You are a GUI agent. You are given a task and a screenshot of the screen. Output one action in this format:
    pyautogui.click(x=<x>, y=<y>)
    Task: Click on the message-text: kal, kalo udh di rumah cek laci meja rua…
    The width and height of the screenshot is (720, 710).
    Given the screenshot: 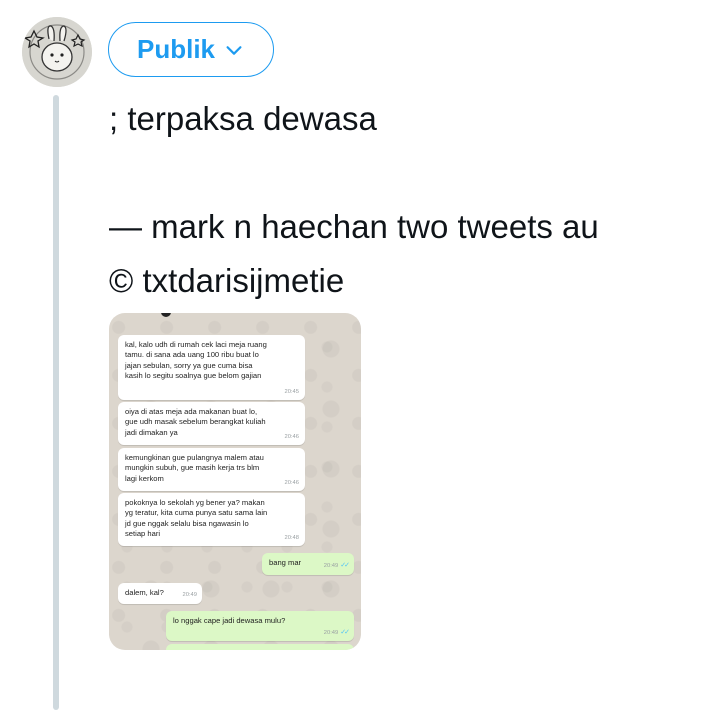 What is the action you would take?
    pyautogui.click(x=196, y=360)
    